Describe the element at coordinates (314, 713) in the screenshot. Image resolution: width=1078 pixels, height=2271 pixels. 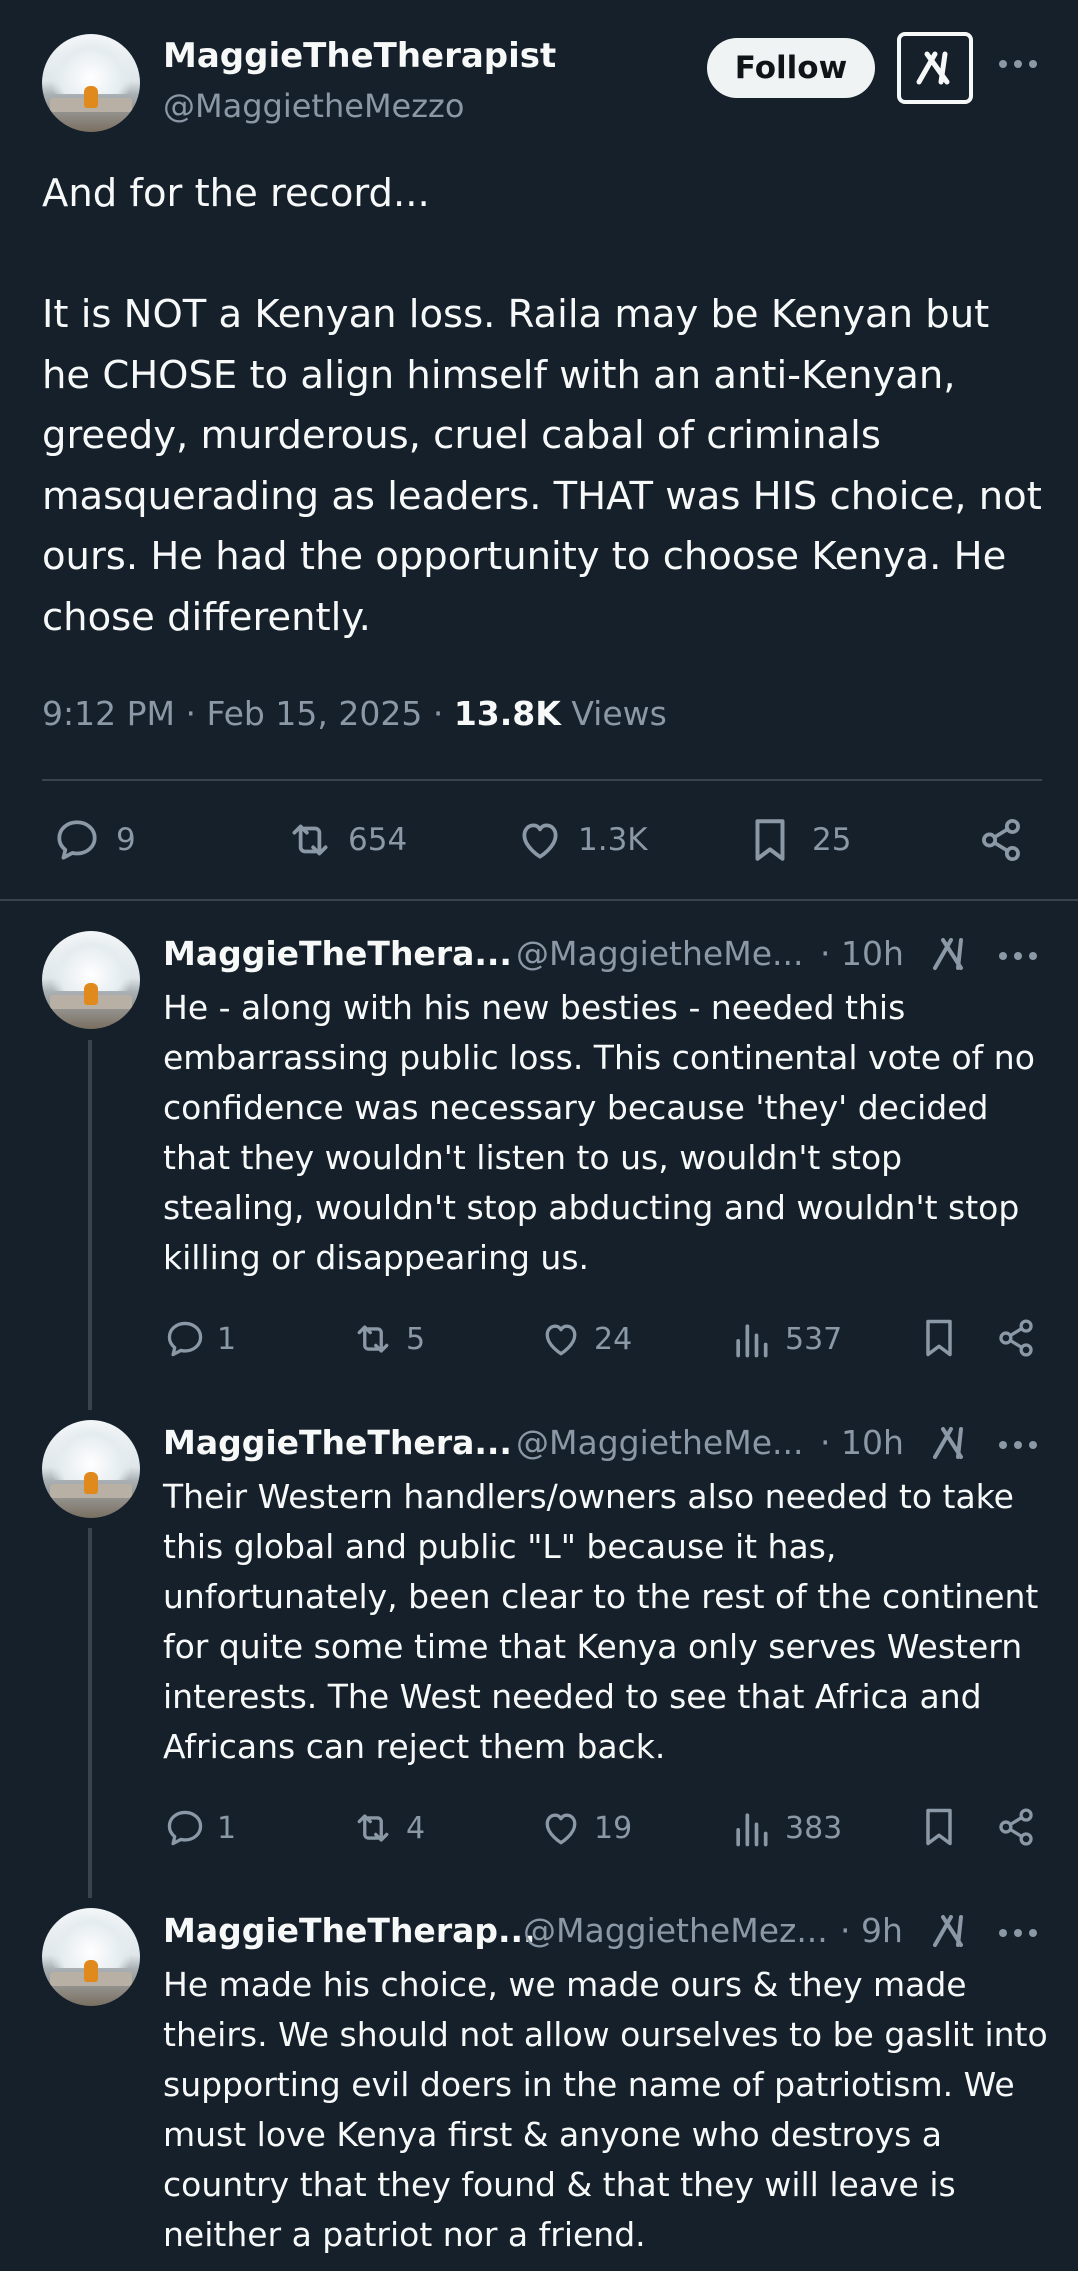
I see `tweet-date: Feb 15, 2025` at that location.